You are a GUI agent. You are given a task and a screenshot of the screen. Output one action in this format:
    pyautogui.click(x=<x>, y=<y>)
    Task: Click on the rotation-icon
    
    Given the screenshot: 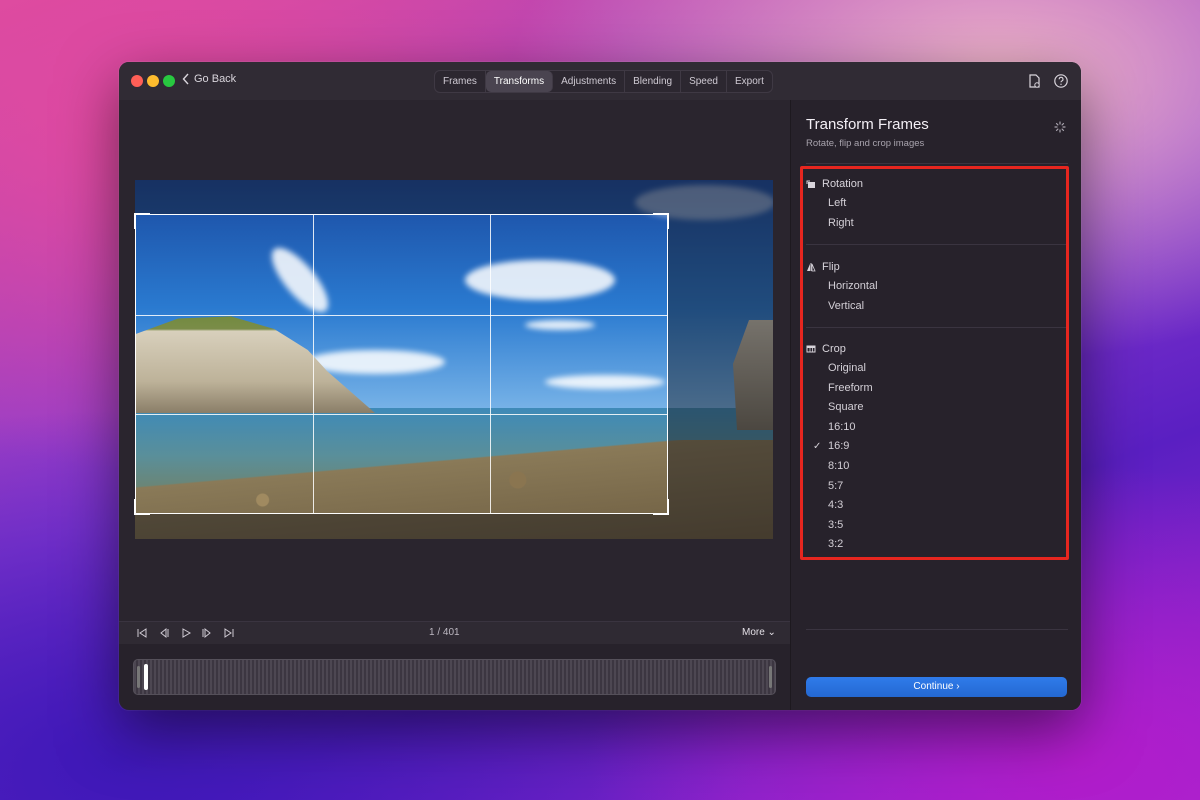 What is the action you would take?
    pyautogui.click(x=810, y=184)
    